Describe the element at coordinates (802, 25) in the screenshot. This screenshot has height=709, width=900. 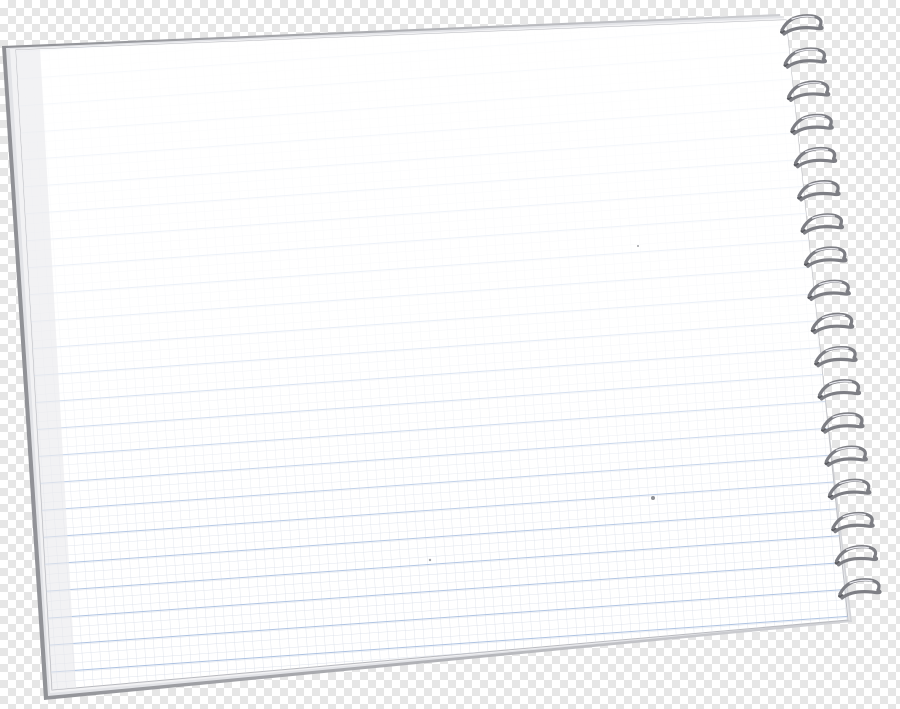
I see `spiral-coil` at that location.